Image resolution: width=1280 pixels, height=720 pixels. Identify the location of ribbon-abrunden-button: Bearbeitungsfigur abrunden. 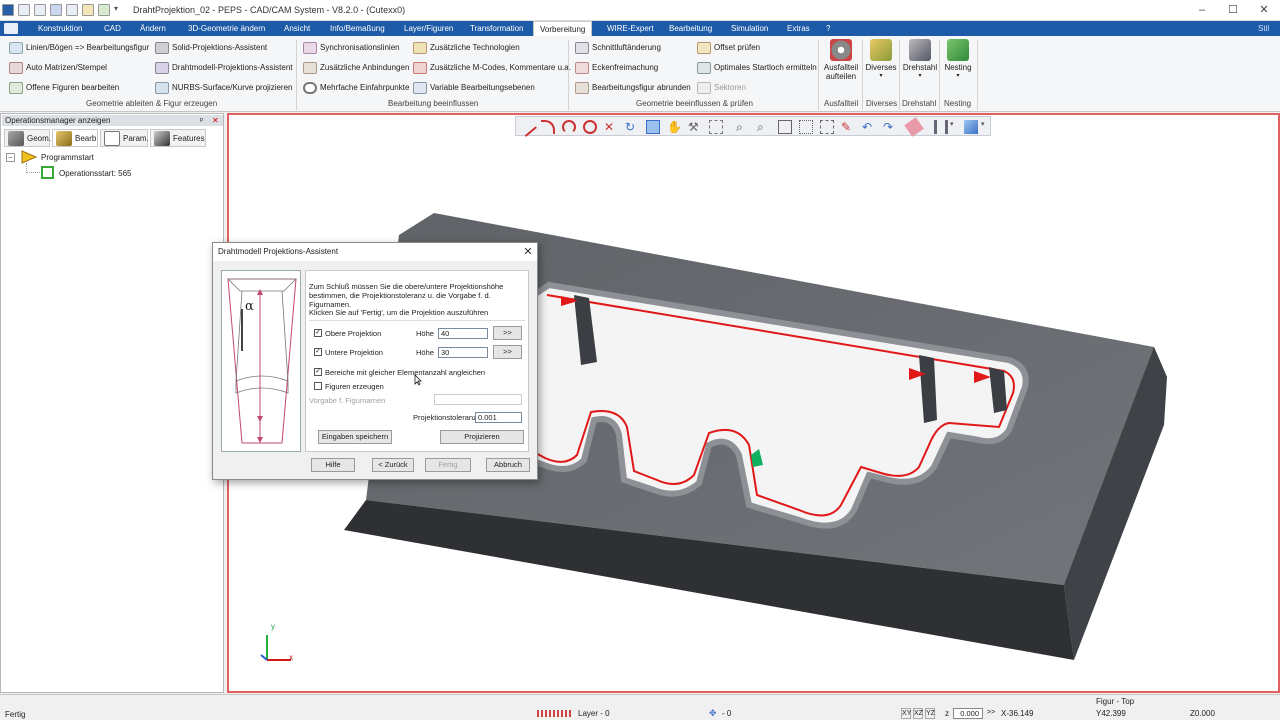
(632, 88).